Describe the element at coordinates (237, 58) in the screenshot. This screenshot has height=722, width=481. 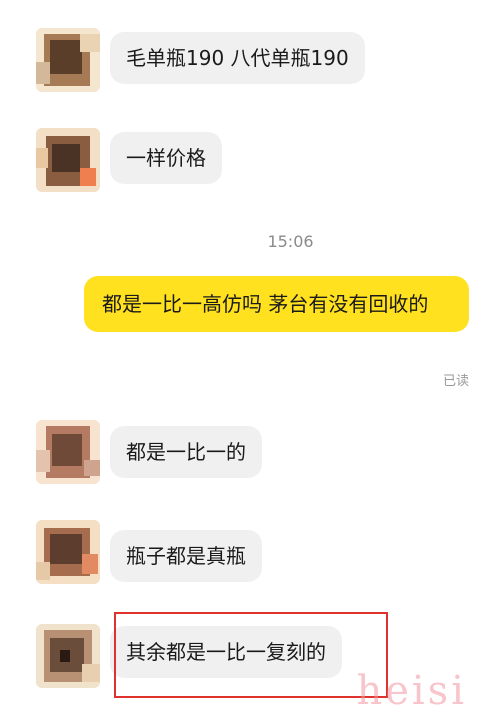
I see `message-bubble: 毛单瓶190 八代单瓶190` at that location.